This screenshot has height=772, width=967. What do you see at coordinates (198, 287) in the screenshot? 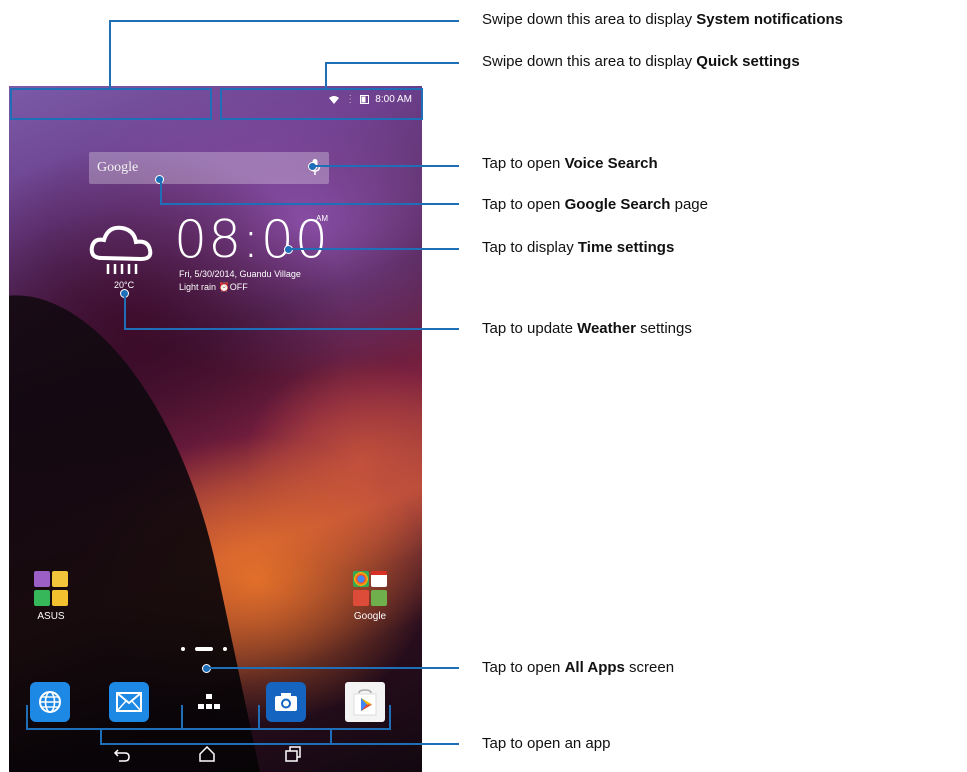
I see `weather-text: Light rain` at bounding box center [198, 287].